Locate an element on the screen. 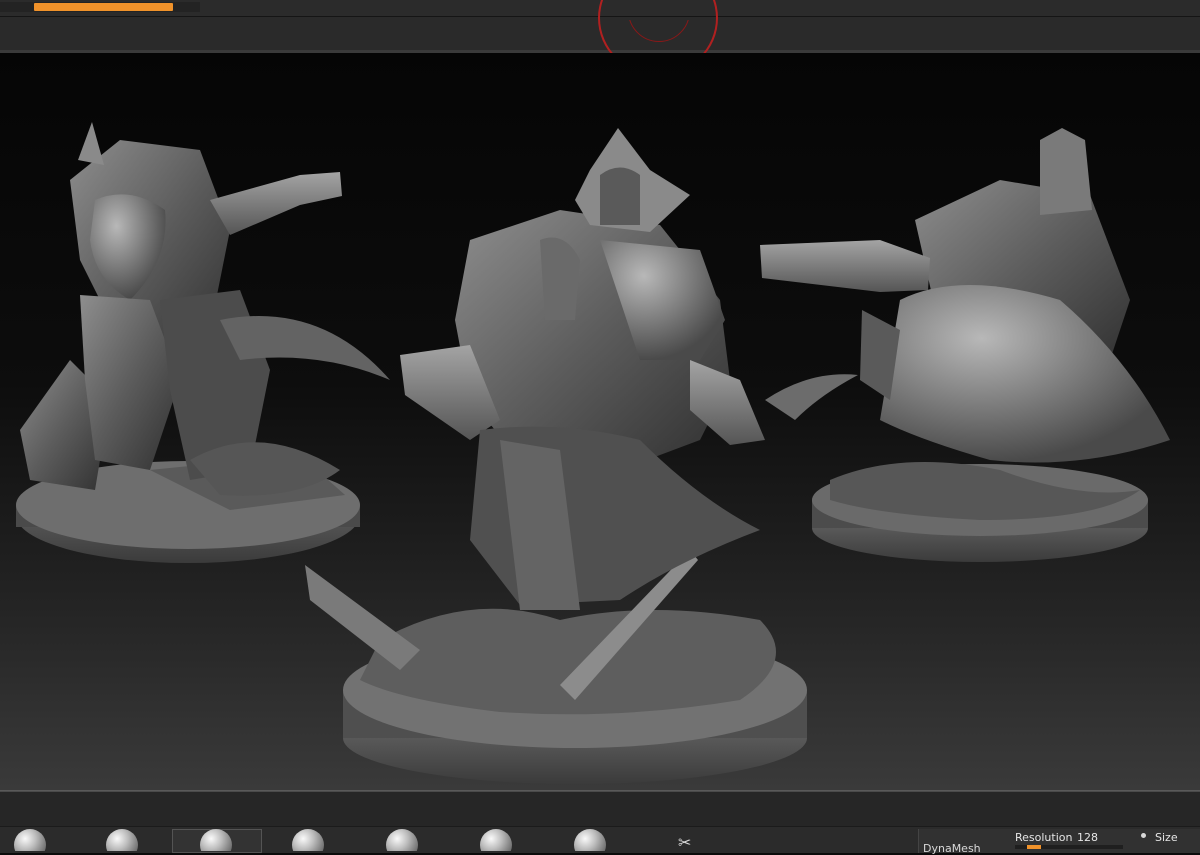 The width and height of the screenshot is (1200, 855). size-label: Size is located at coordinates (1166, 837).